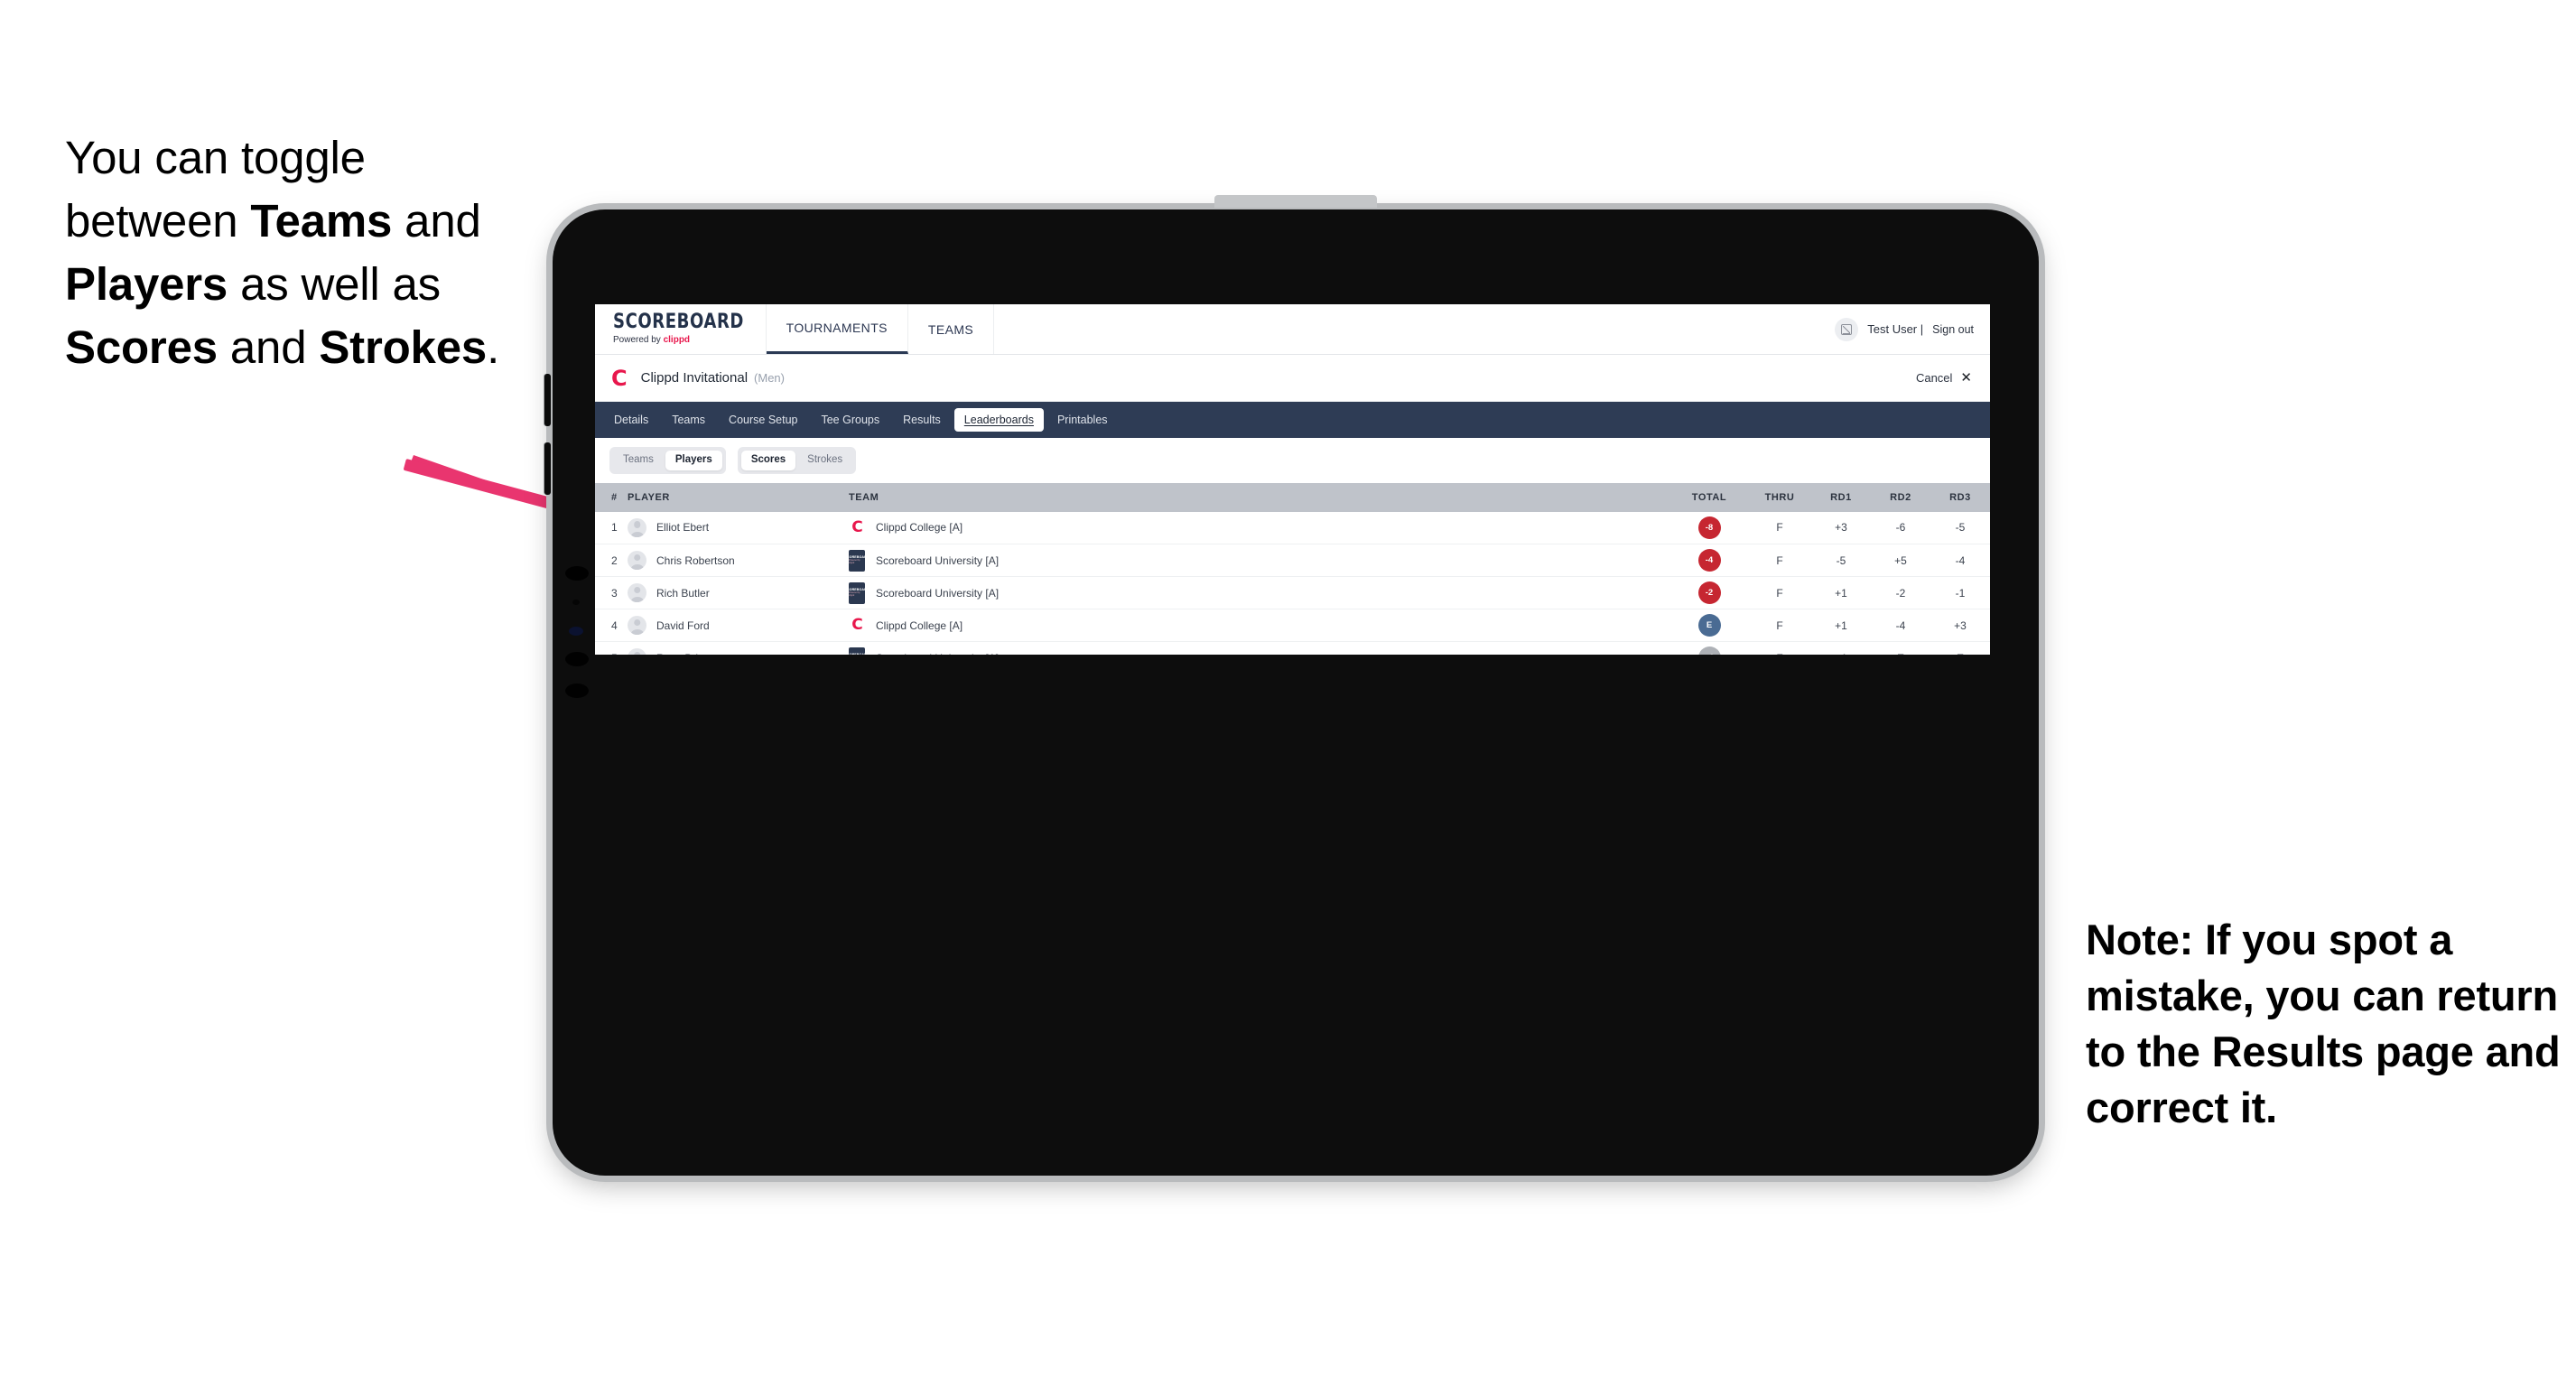 The image size is (2576, 1386). Describe the element at coordinates (611, 527) in the screenshot. I see `cell-rank: 1` at that location.